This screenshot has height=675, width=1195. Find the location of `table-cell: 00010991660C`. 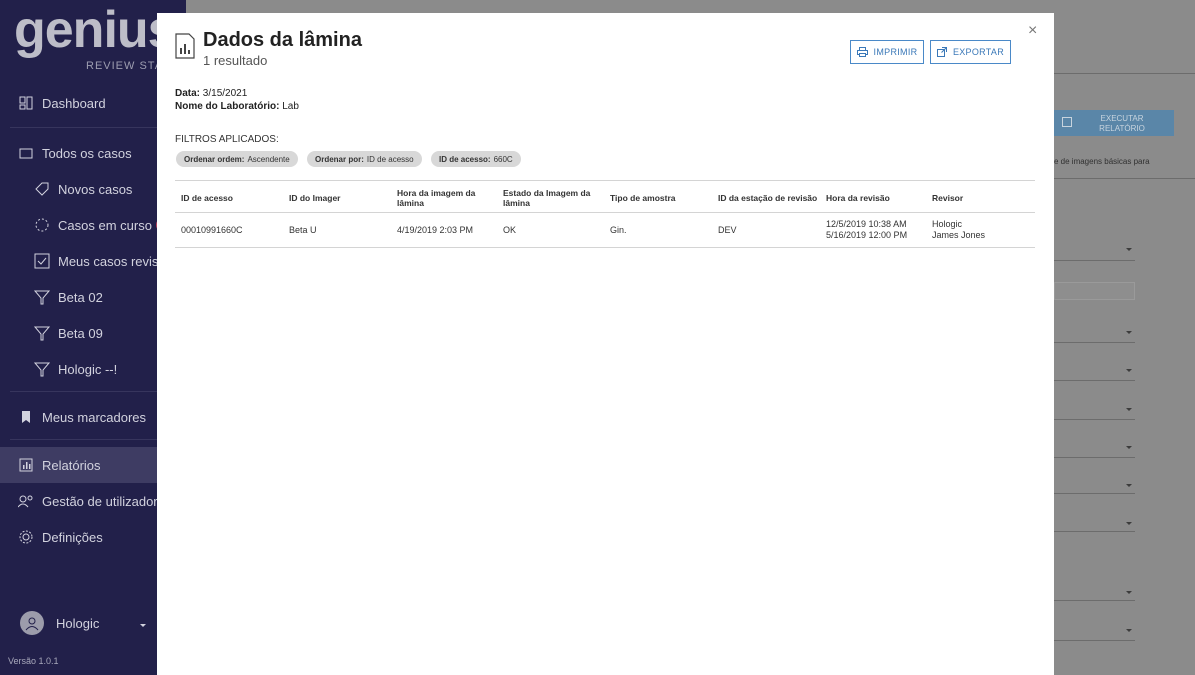

table-cell: 00010991660C is located at coordinates (212, 230).